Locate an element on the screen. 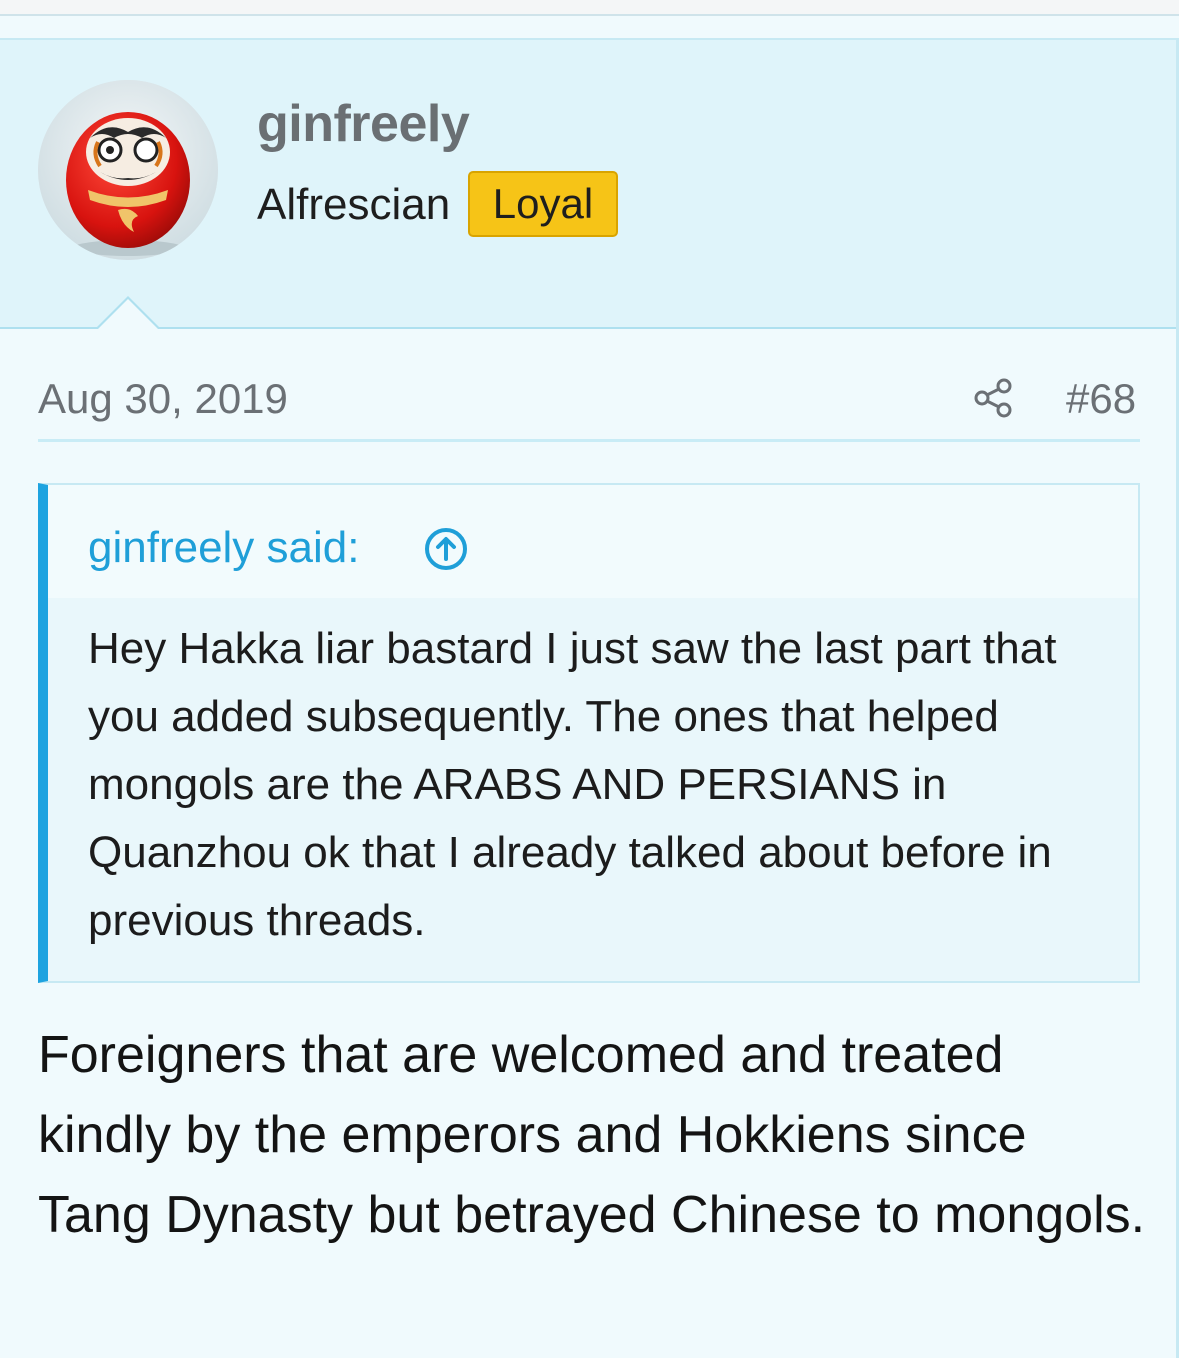 The width and height of the screenshot is (1179, 1358). post-number-link: #68 is located at coordinates (1101, 399).